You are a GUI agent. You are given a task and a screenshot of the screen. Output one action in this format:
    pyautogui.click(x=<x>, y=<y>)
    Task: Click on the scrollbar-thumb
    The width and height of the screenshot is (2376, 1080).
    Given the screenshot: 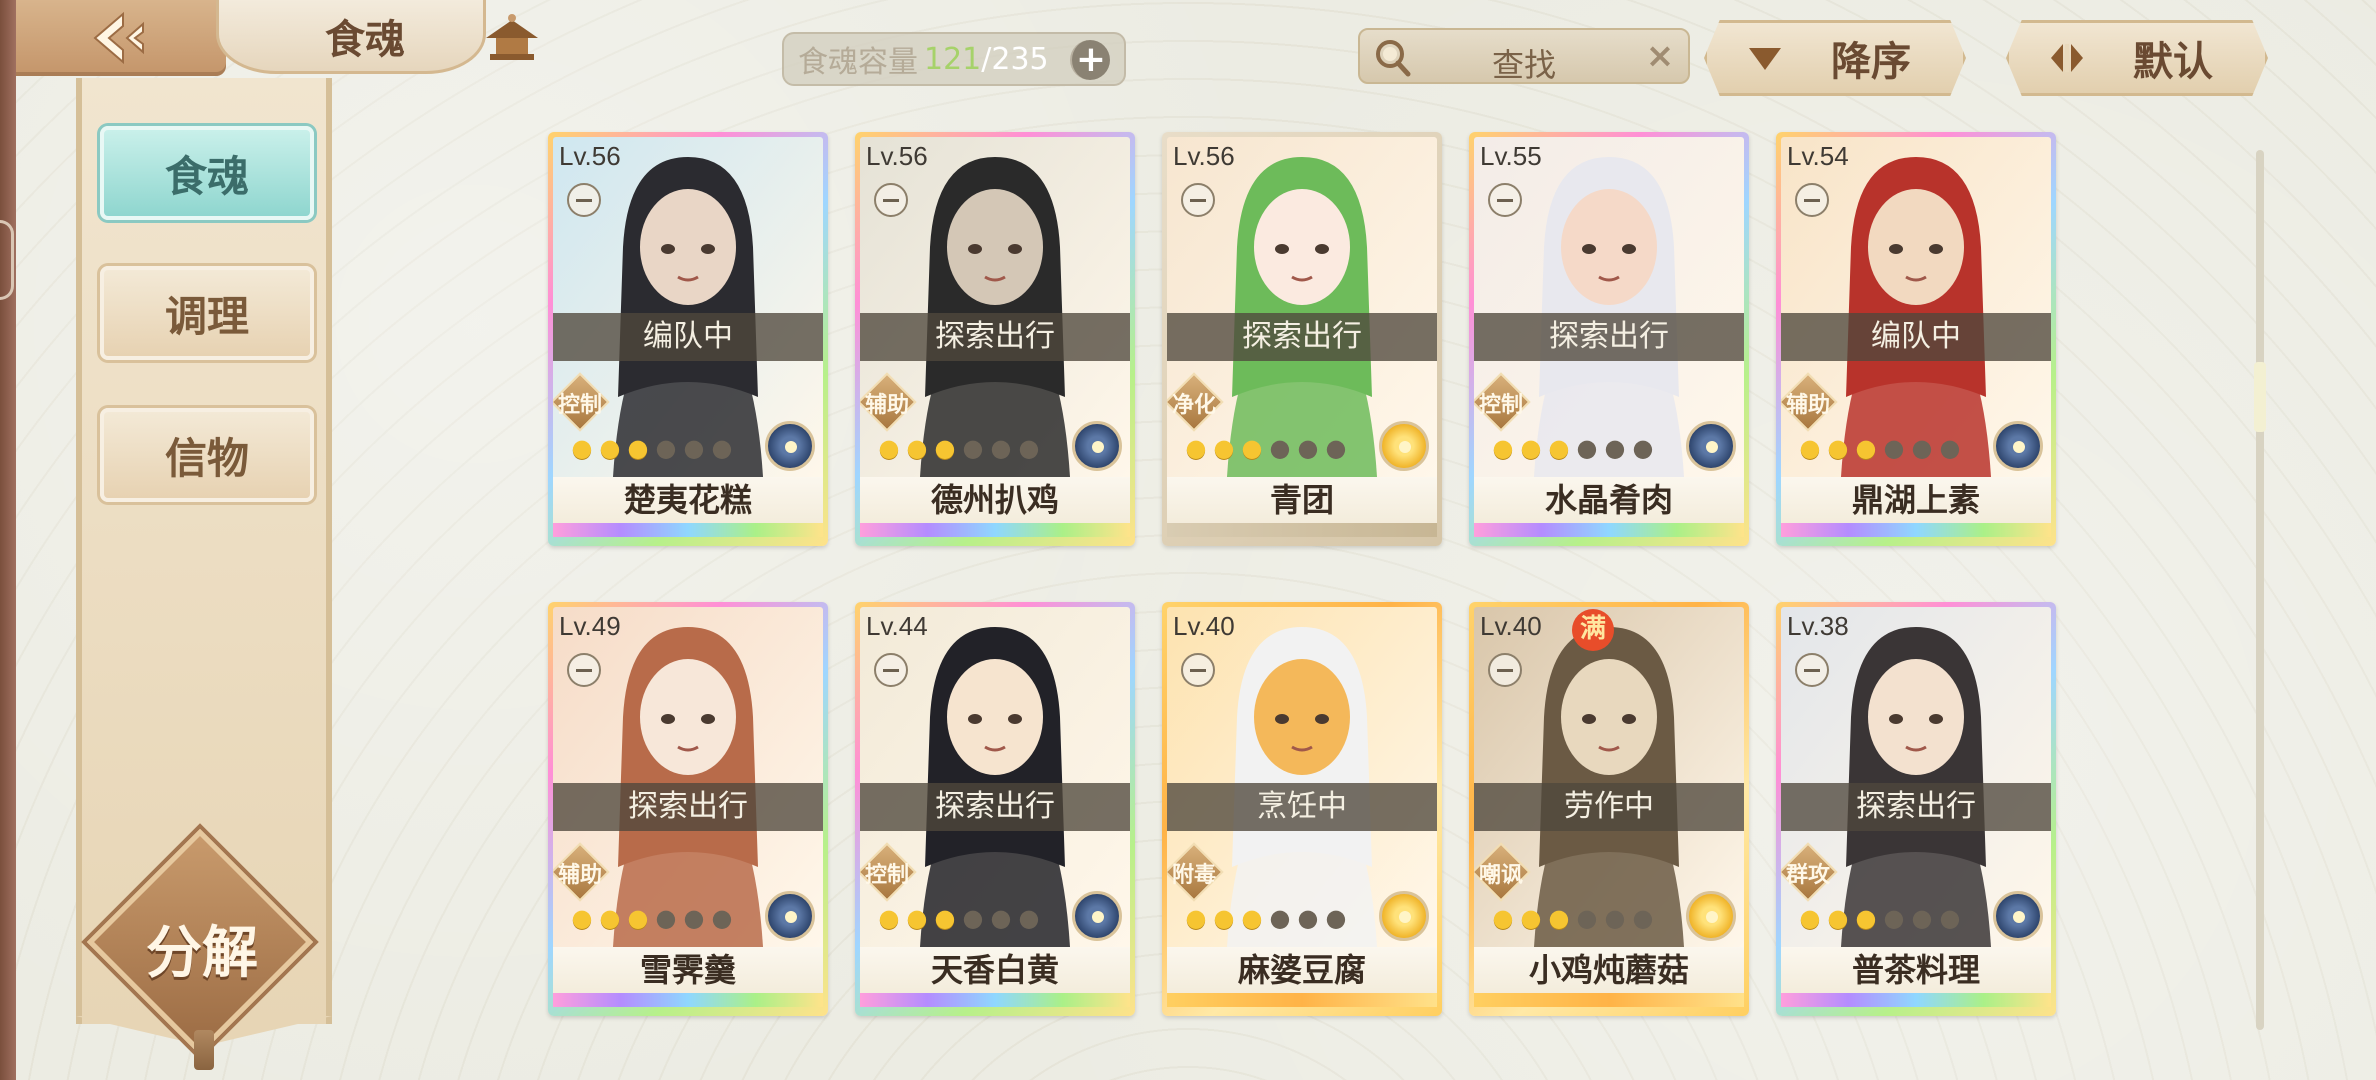 What is the action you would take?
    pyautogui.click(x=2260, y=397)
    